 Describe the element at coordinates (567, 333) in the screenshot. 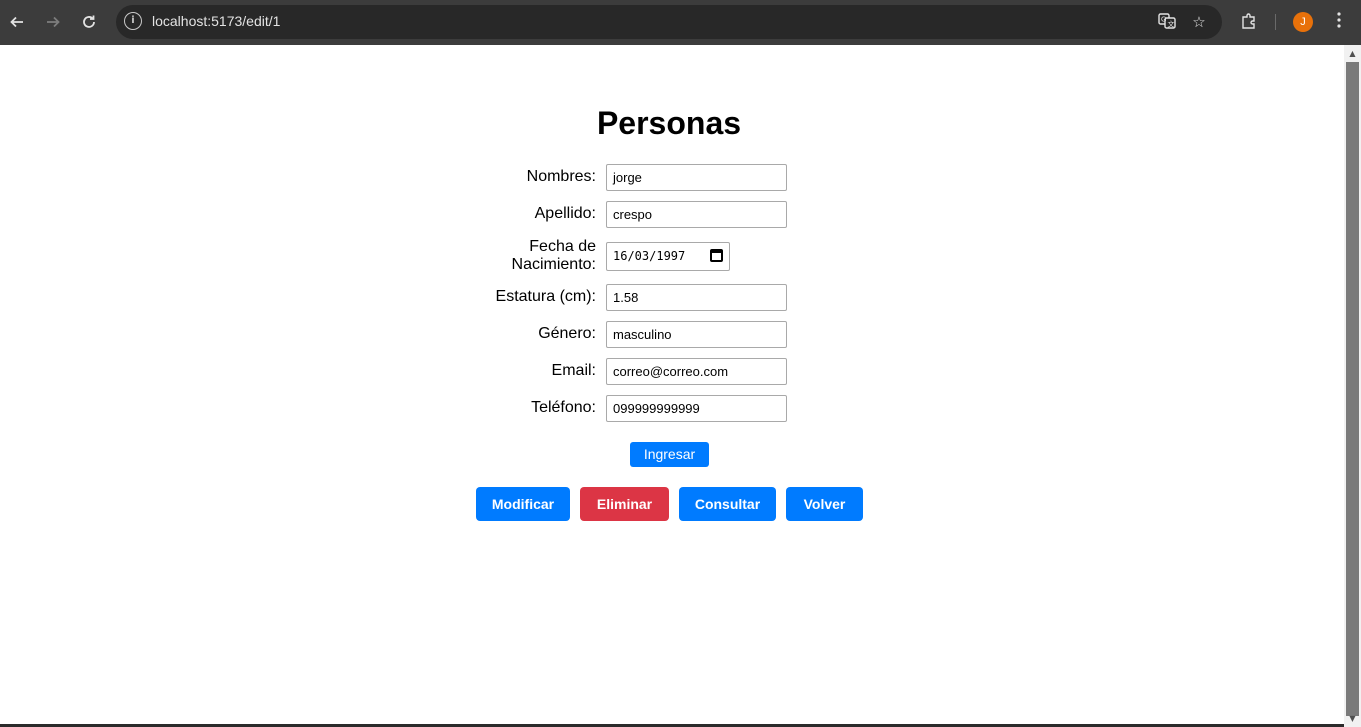

I see `genero-label: Género:` at that location.